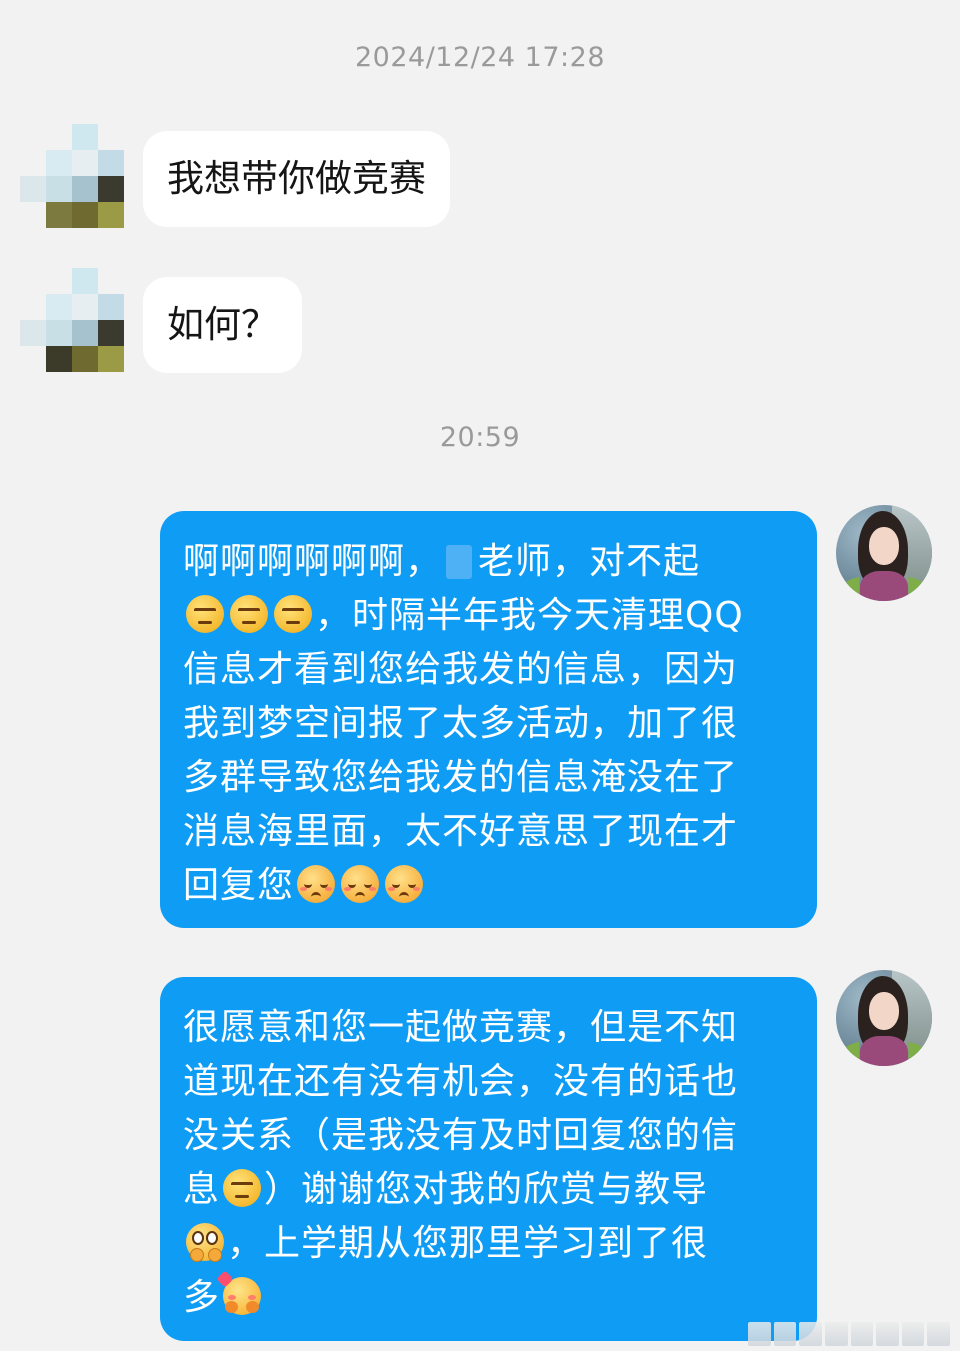 The image size is (960, 1351). What do you see at coordinates (461, 1081) in the screenshot?
I see `message-line: 道现在还有没有机会，没有的话也` at bounding box center [461, 1081].